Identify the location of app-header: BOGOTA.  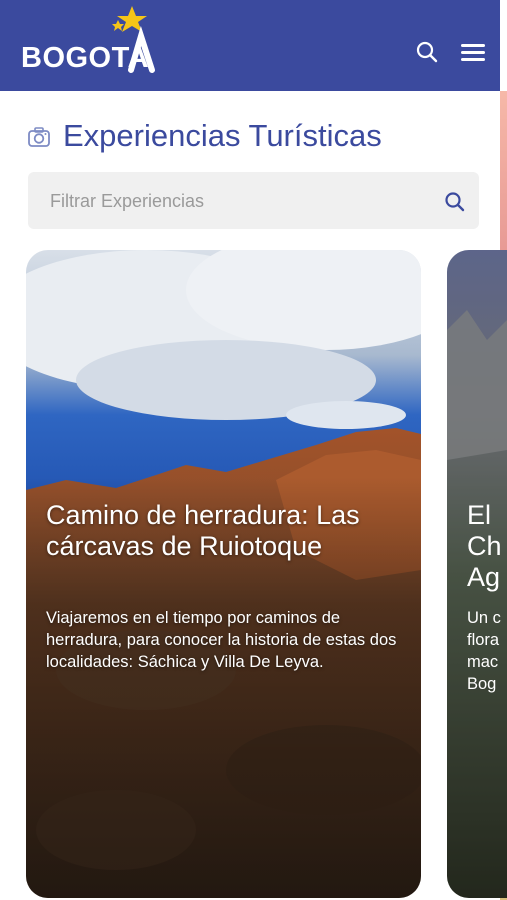
(250, 45).